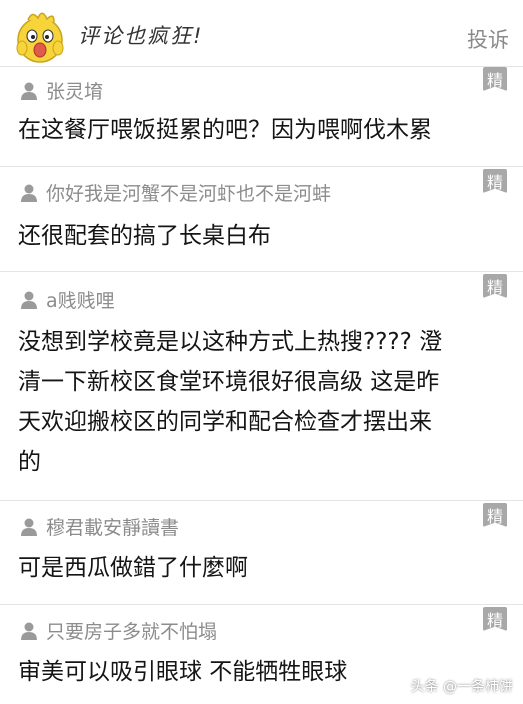  I want to click on comment-line: 在这餐厅喂饭挺累的吧？因为喂啊伐木累, so click(225, 130).